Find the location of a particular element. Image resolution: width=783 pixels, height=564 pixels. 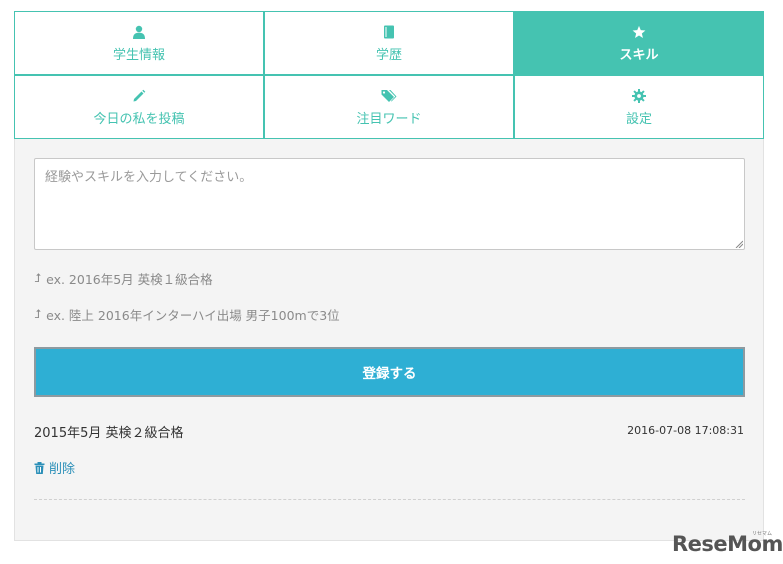

tab-label: 設定 is located at coordinates (638, 119).